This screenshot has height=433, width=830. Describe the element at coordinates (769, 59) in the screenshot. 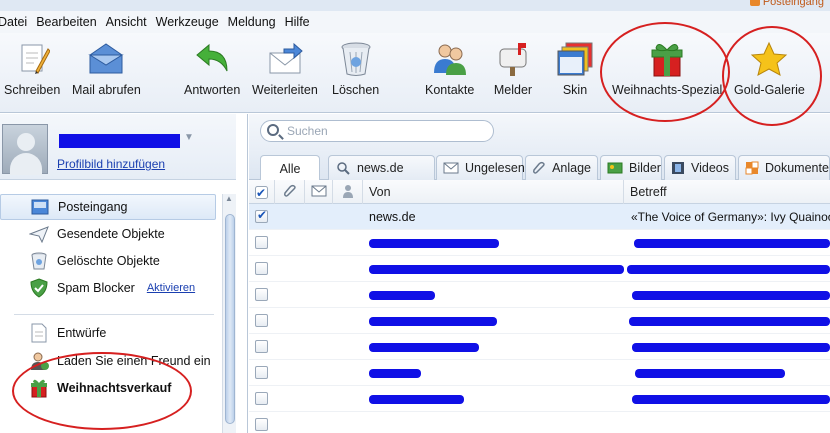

I see `star-icon` at that location.